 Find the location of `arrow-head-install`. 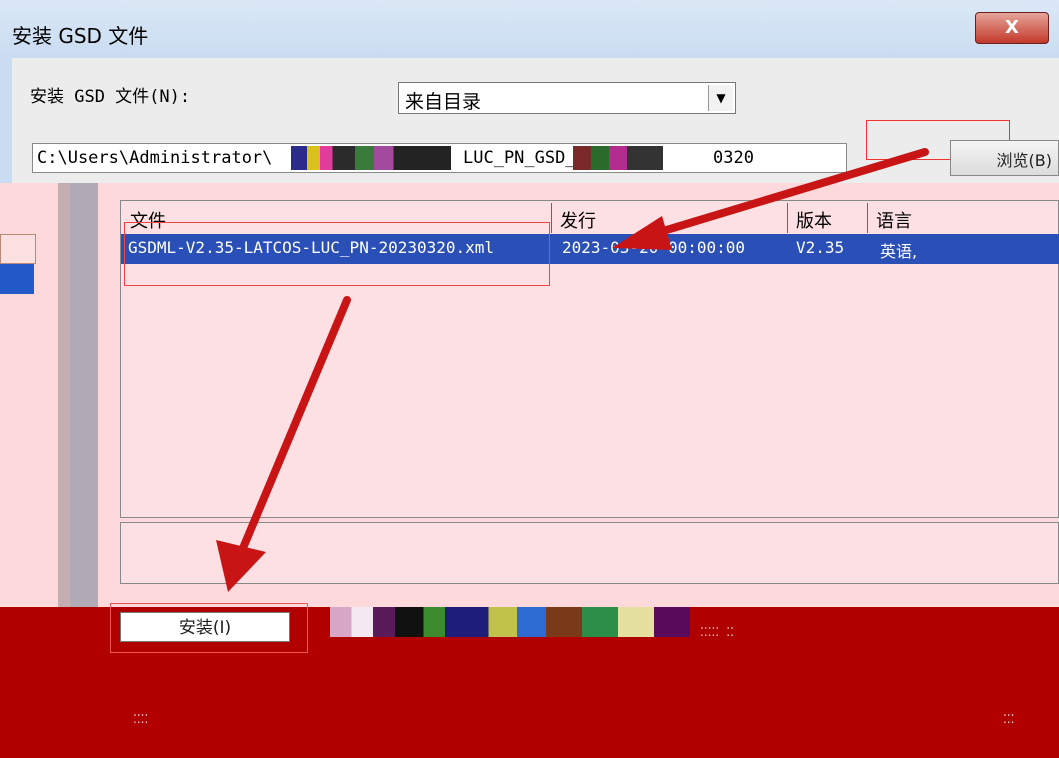

arrow-head-install is located at coordinates (241, 566).